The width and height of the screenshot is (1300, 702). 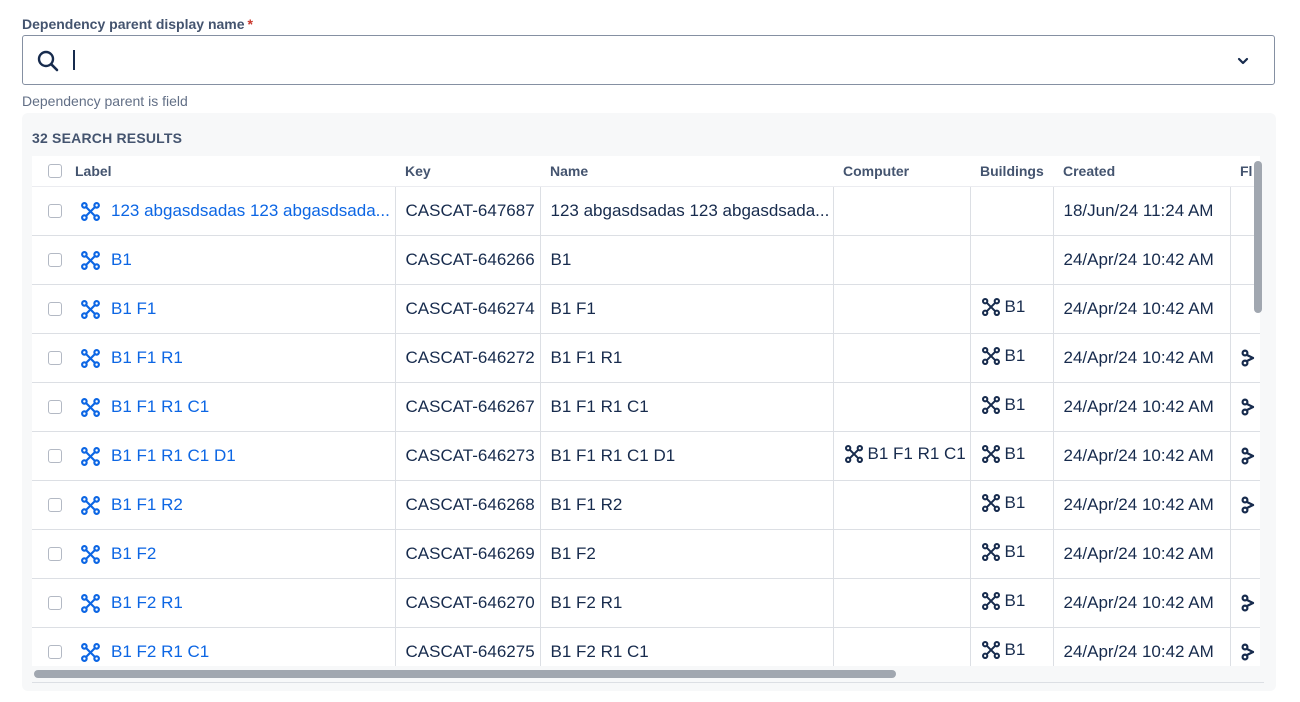 What do you see at coordinates (1141, 171) in the screenshot?
I see `column-header-created: Created` at bounding box center [1141, 171].